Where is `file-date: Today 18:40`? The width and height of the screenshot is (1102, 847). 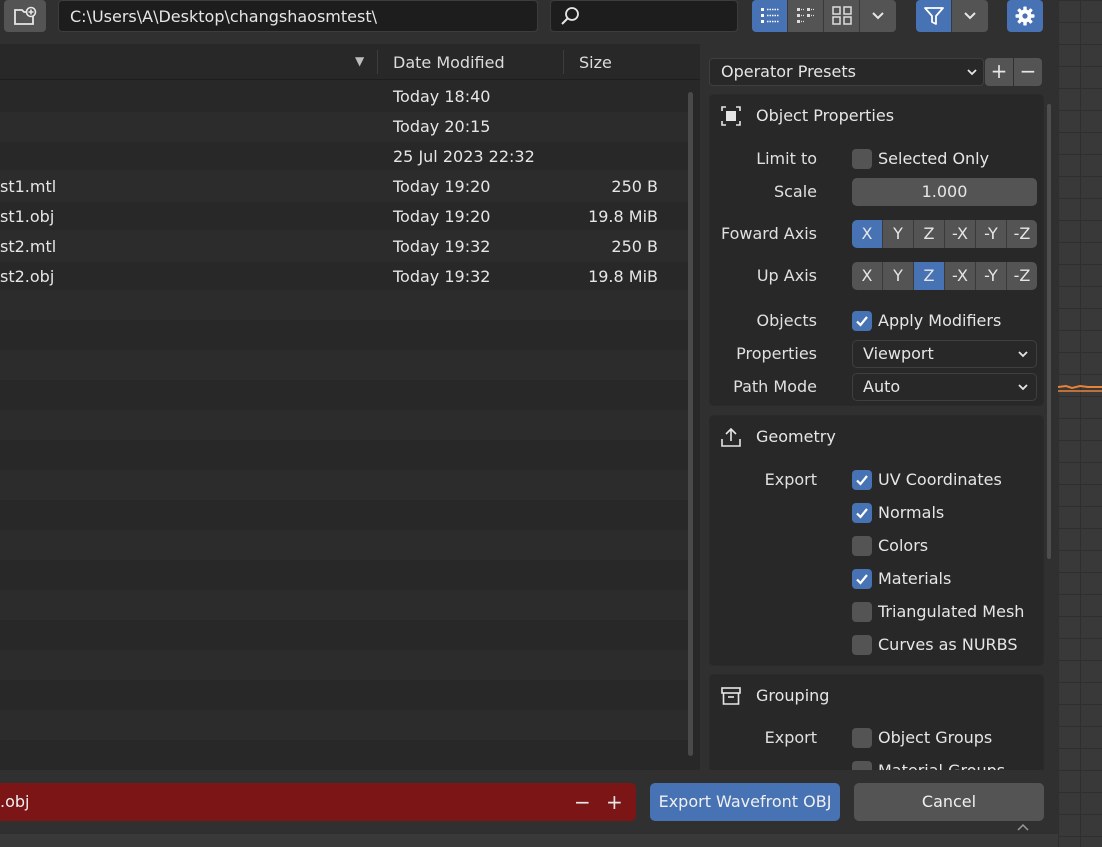 file-date: Today 18:40 is located at coordinates (442, 96).